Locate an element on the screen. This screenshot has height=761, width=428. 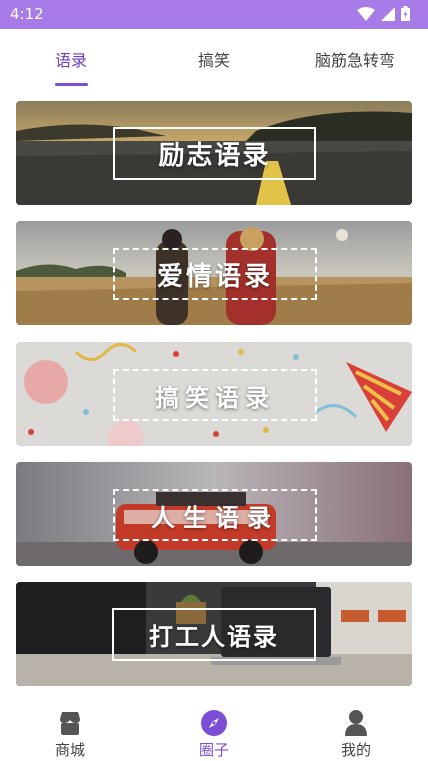
card-title: 打工人语录 is located at coordinates (214, 634).